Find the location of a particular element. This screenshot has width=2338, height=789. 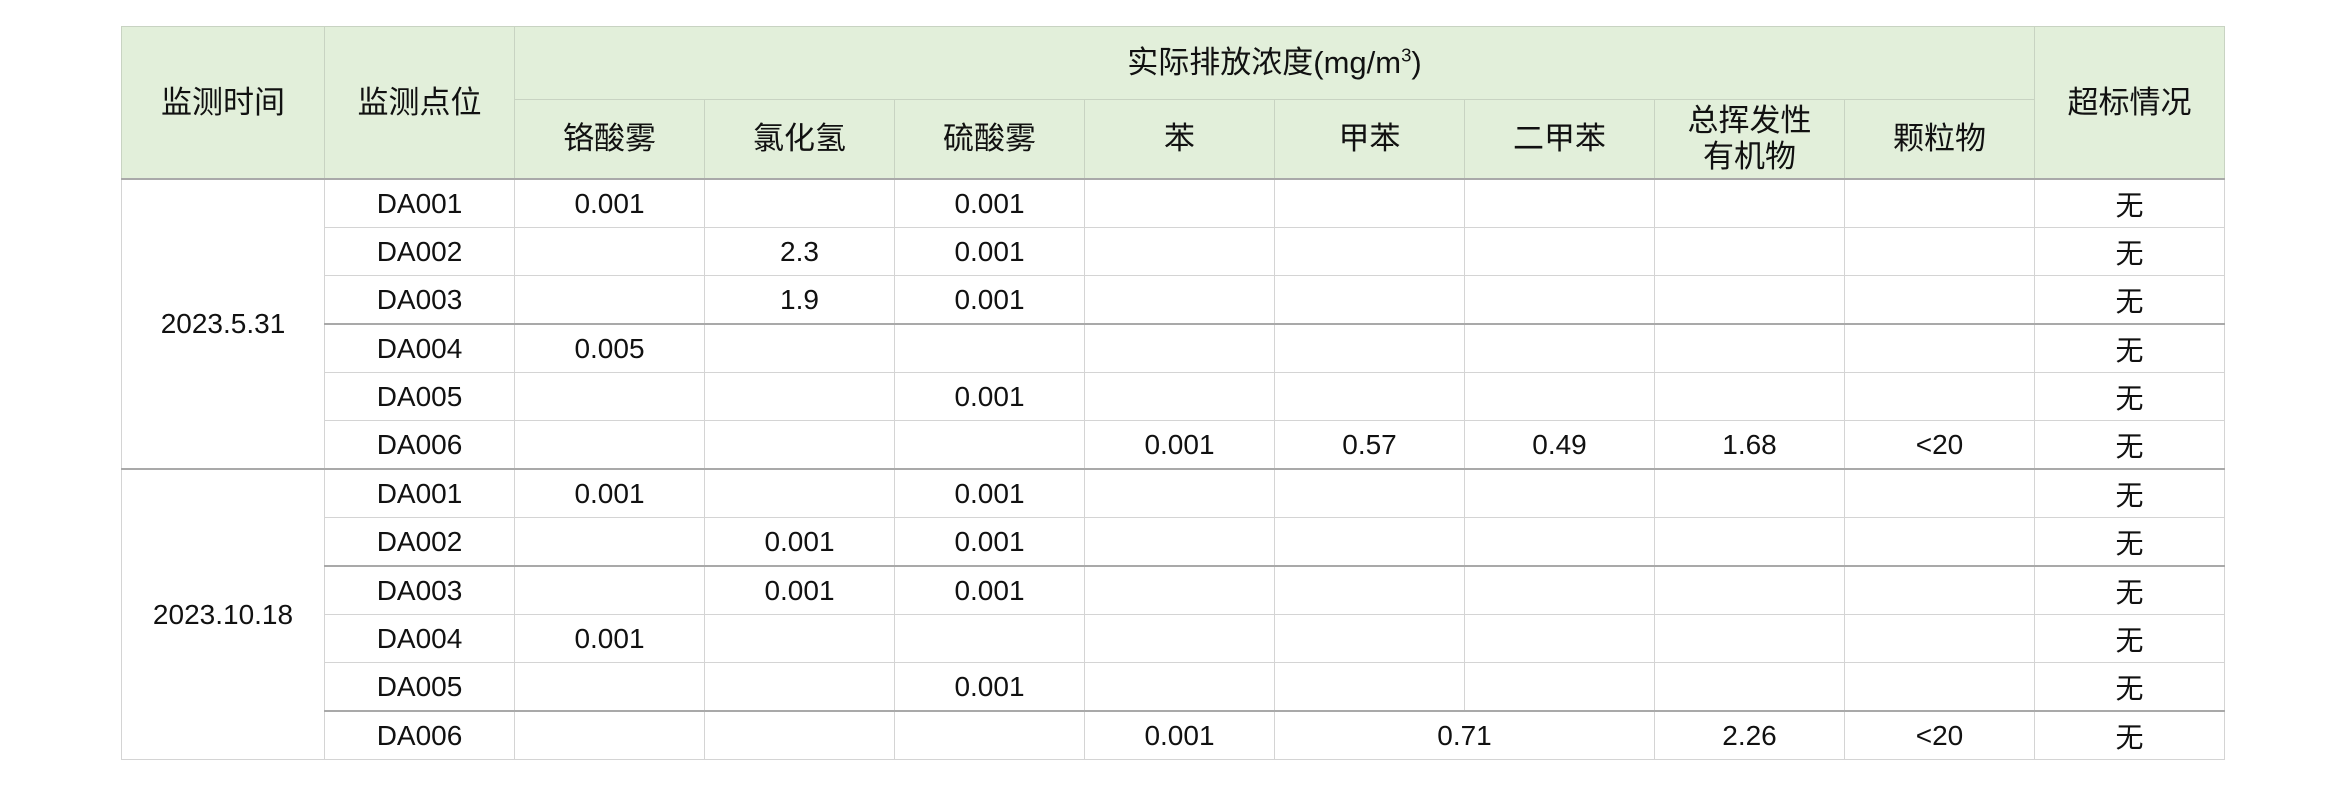

header-group-label: 实际排放浓度(mg/m is located at coordinates (1264, 63).